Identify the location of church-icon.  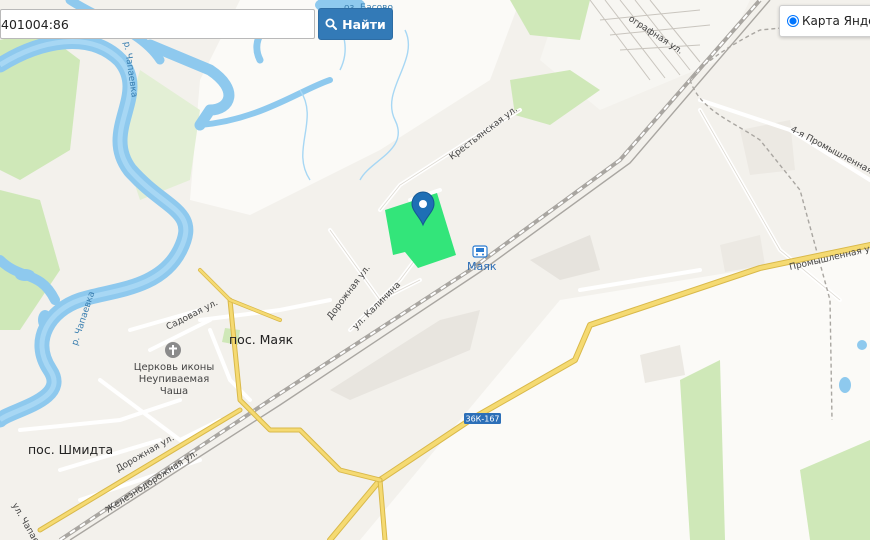
(173, 350).